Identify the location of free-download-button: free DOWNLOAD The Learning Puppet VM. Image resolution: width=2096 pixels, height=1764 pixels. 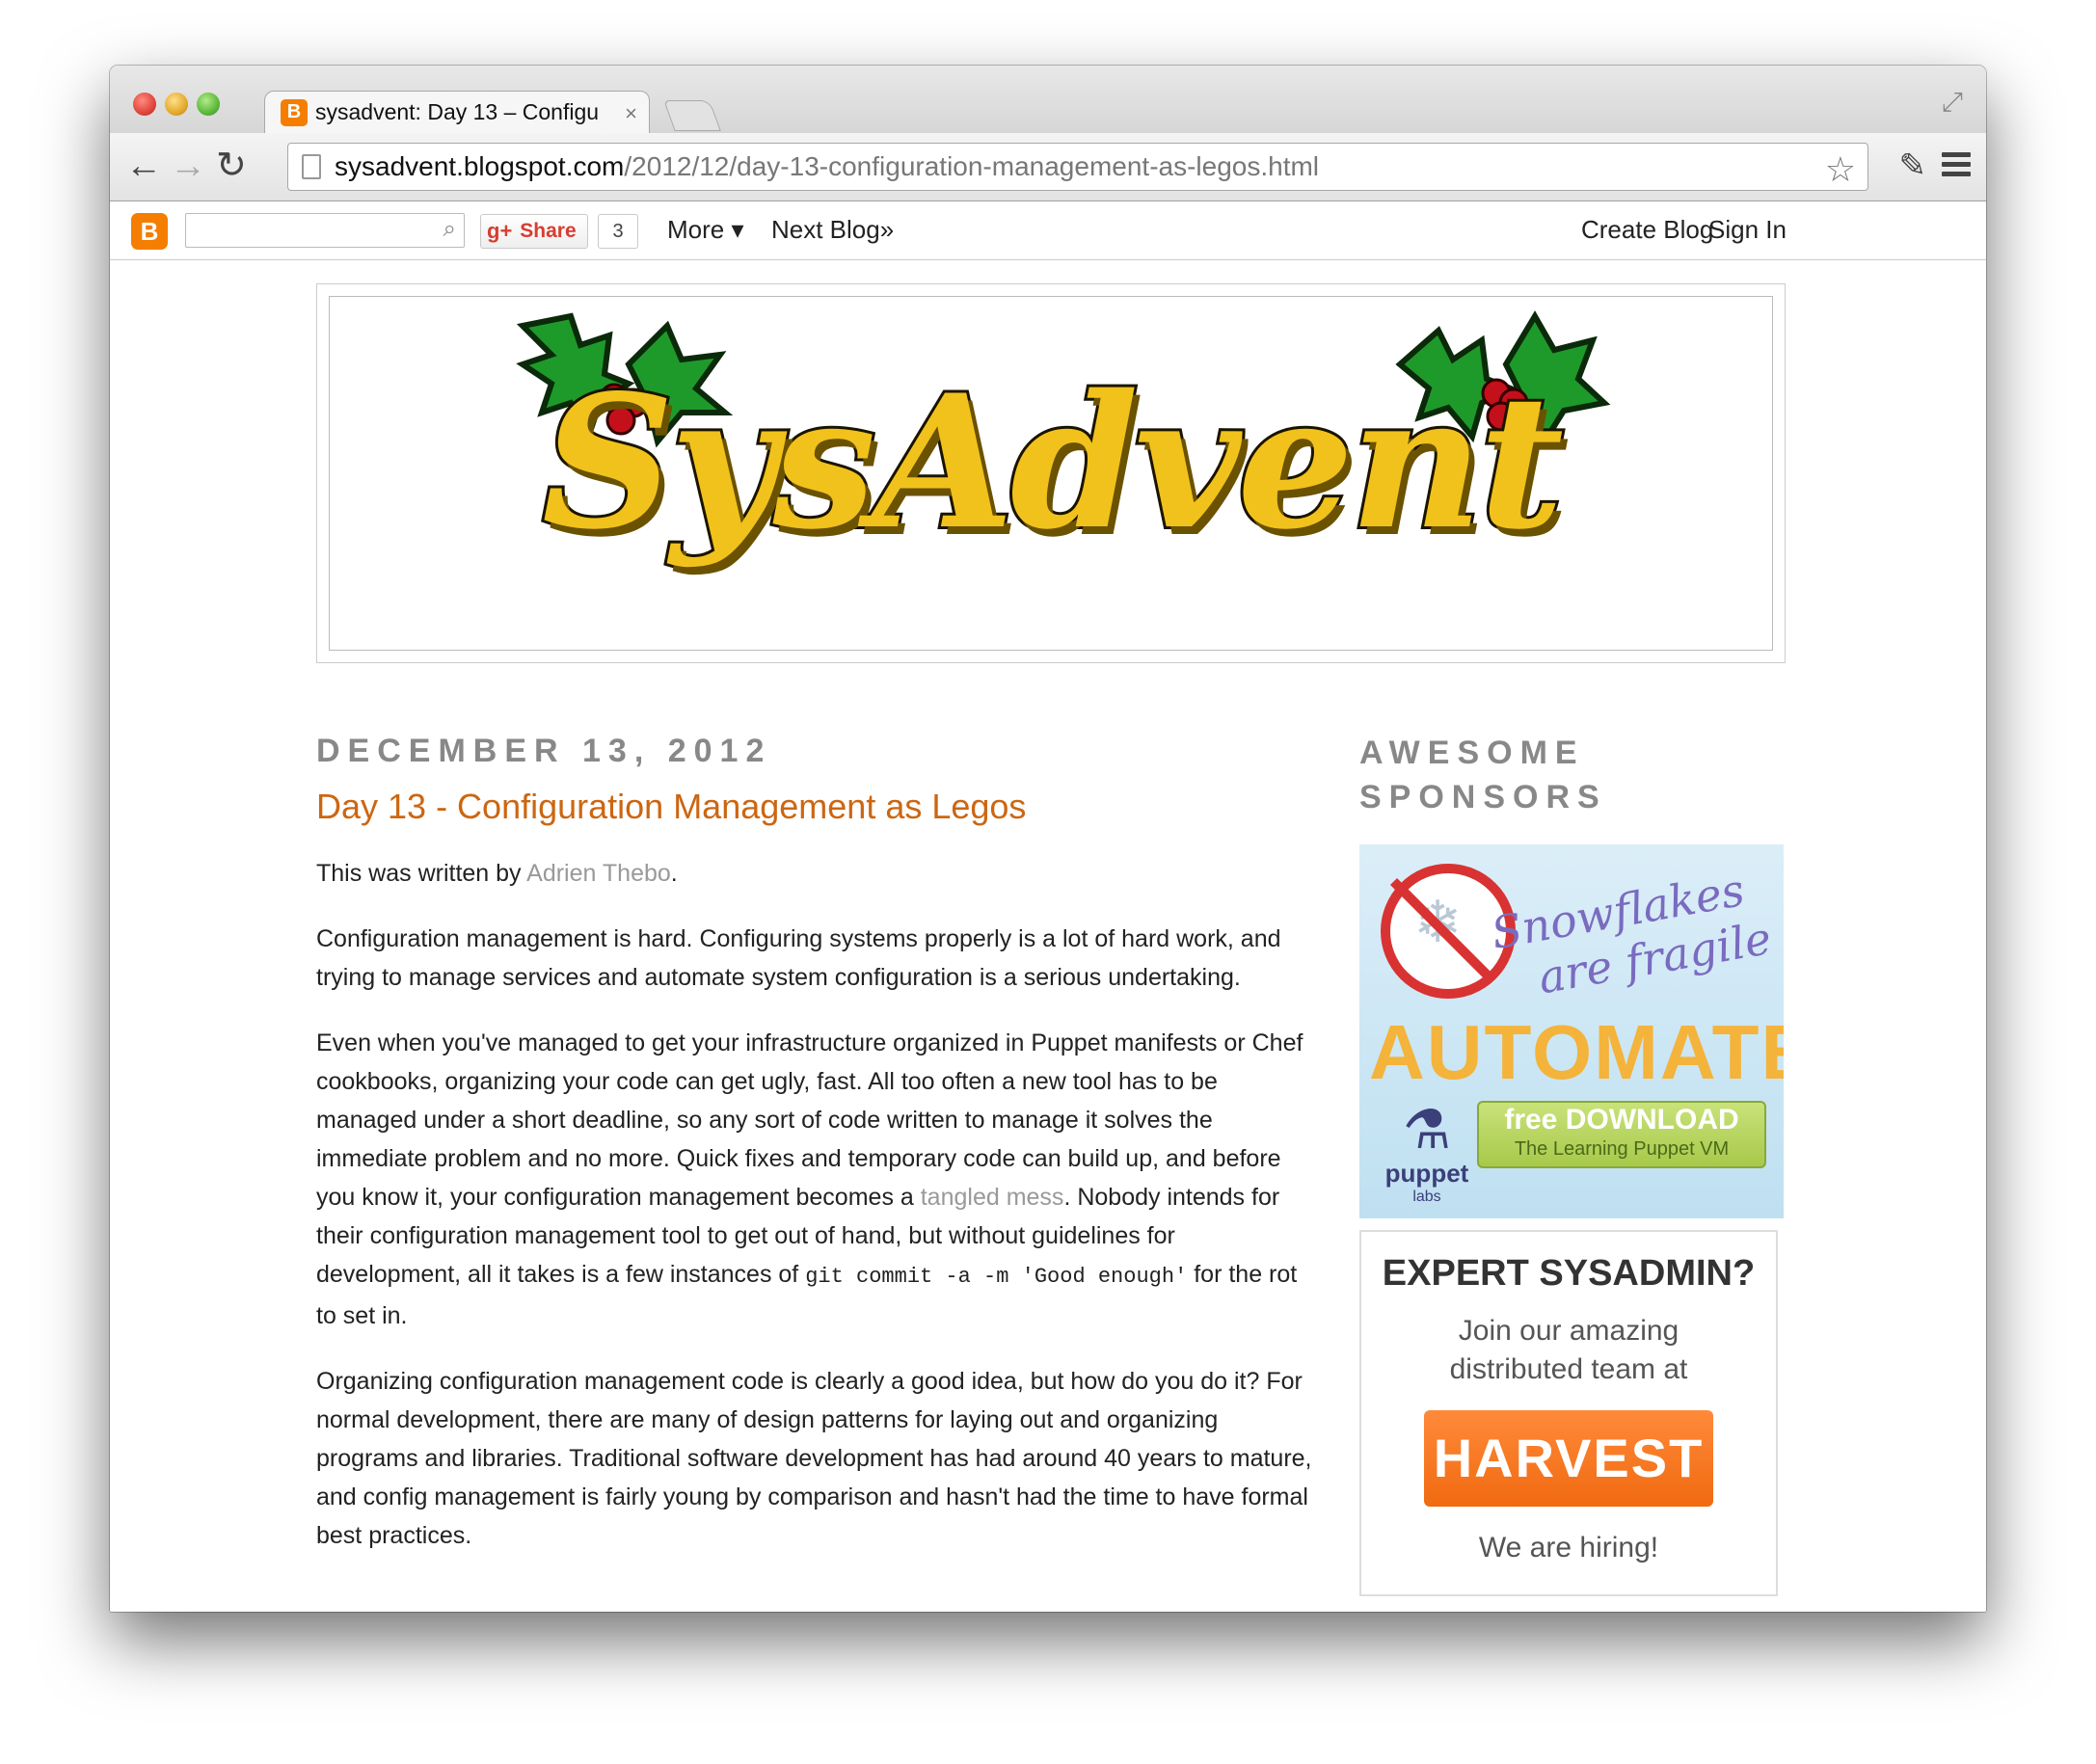
(1621, 1134).